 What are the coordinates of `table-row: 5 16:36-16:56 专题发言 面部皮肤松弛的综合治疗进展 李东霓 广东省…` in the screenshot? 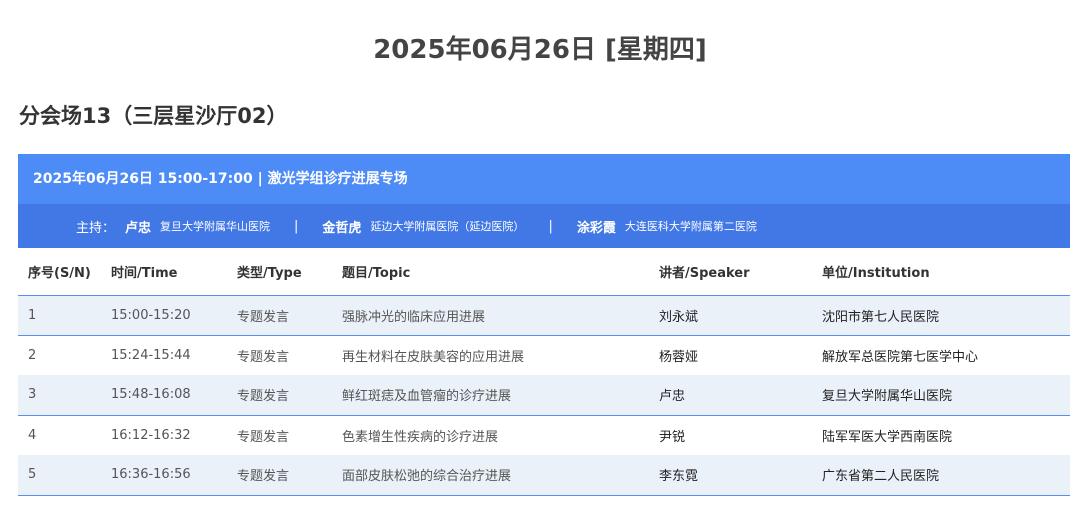 It's located at (544, 475).